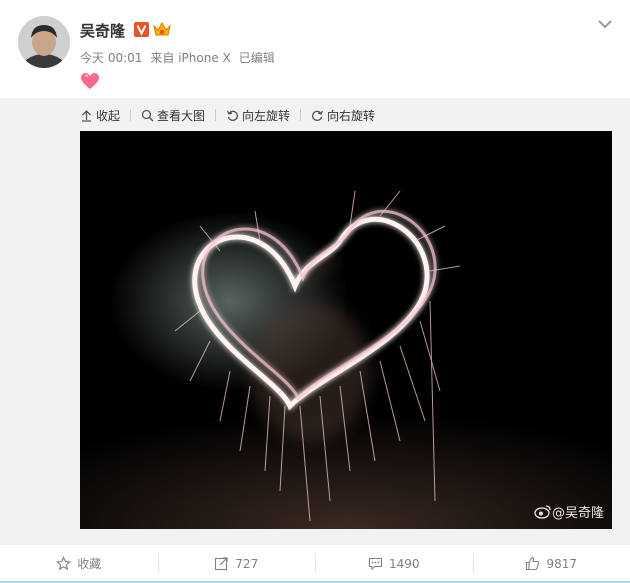 The width and height of the screenshot is (630, 583). I want to click on post-actions-bar: 收藏 727 1490 9817, so click(315, 563).